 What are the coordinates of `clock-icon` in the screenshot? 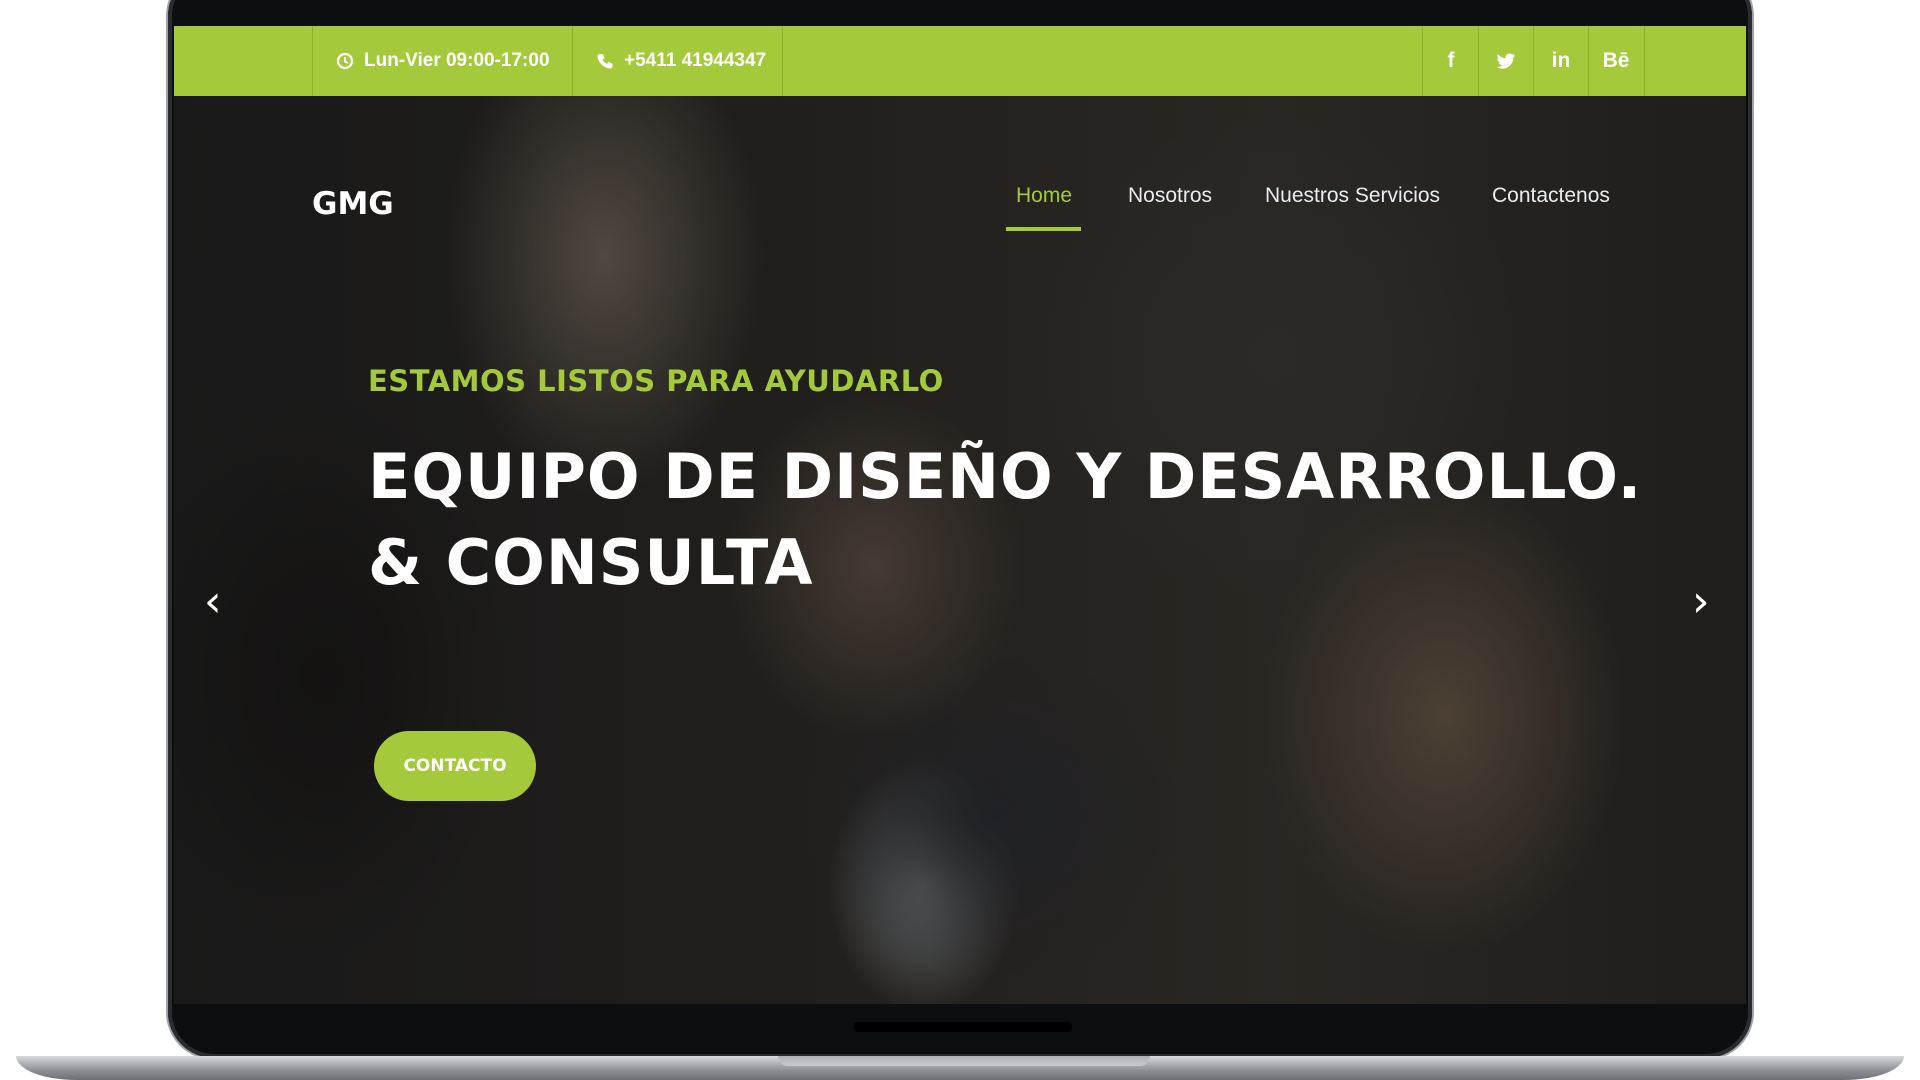 It's located at (345, 61).